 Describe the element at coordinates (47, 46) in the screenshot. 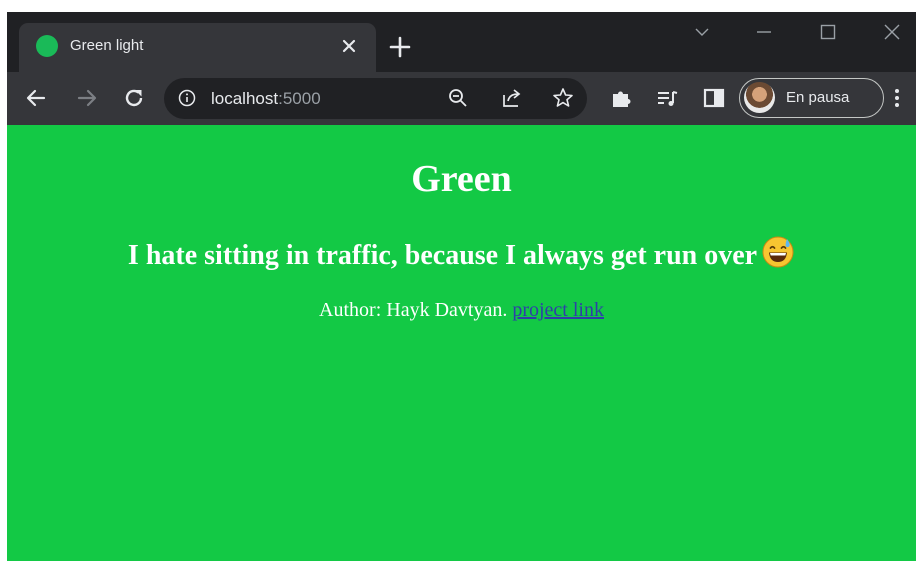

I see `favicon-icon` at that location.